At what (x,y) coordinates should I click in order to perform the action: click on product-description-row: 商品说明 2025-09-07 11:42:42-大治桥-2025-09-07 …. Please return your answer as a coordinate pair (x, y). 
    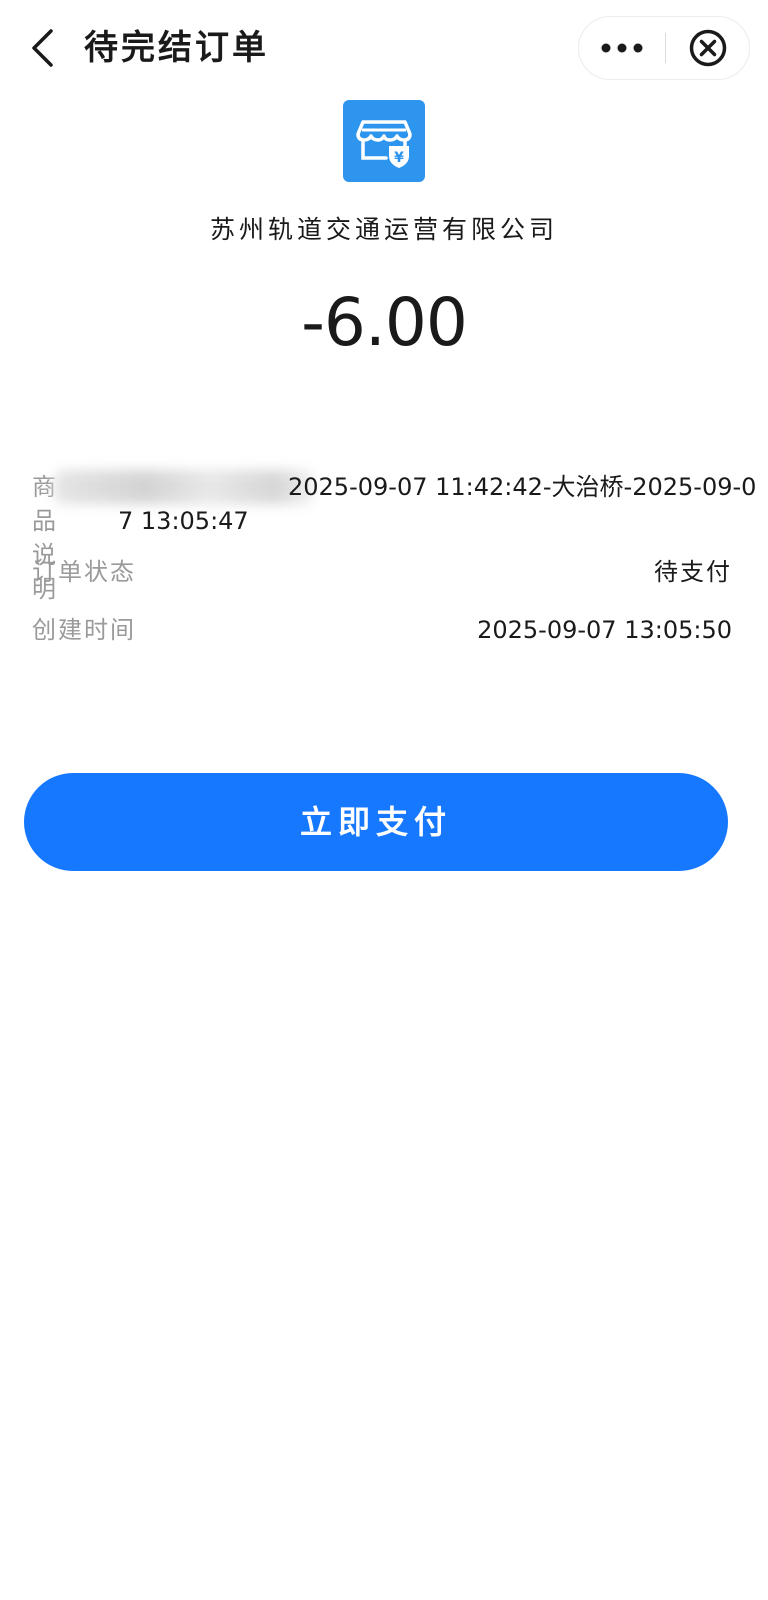
    Looking at the image, I should click on (394, 536).